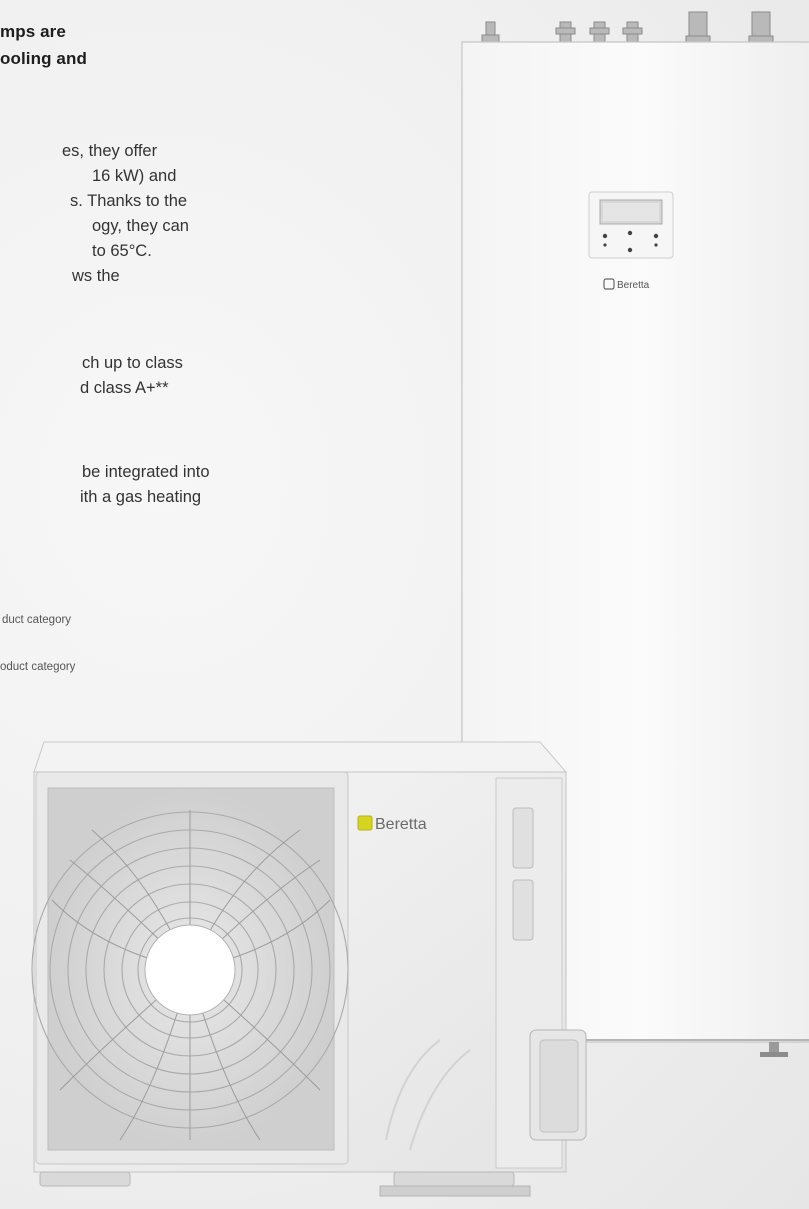 The image size is (809, 1209). Describe the element at coordinates (365, 823) in the screenshot. I see `brand-logo-icon` at that location.